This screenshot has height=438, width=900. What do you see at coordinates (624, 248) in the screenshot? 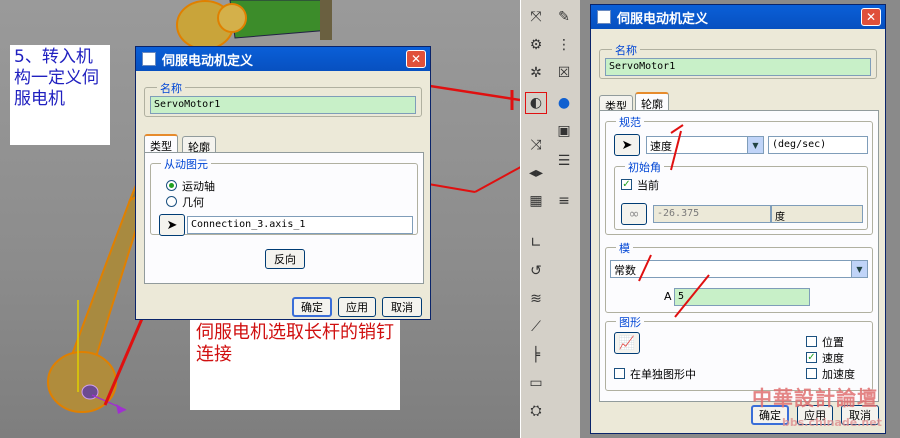
I see `module-label: 模` at bounding box center [624, 248].